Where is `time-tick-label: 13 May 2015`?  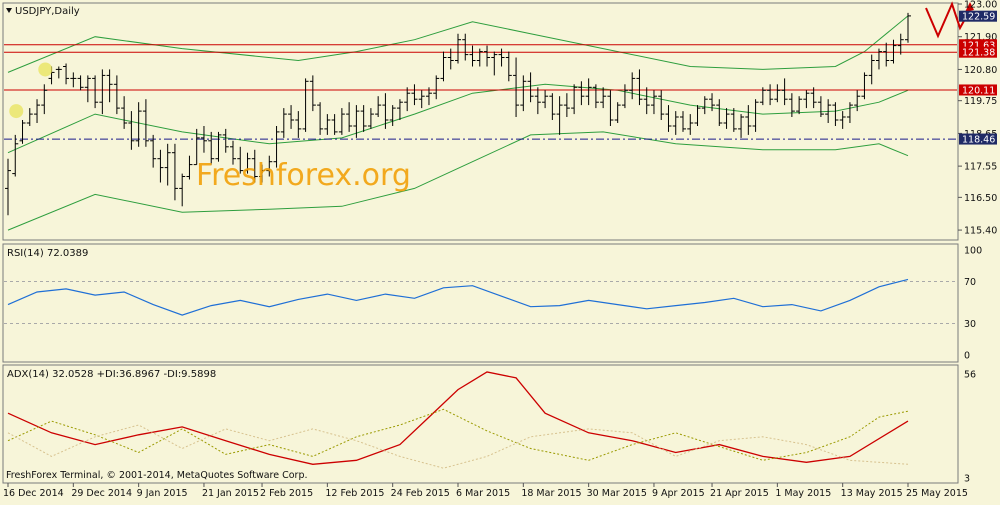
time-tick-label: 13 May 2015 is located at coordinates (872, 493).